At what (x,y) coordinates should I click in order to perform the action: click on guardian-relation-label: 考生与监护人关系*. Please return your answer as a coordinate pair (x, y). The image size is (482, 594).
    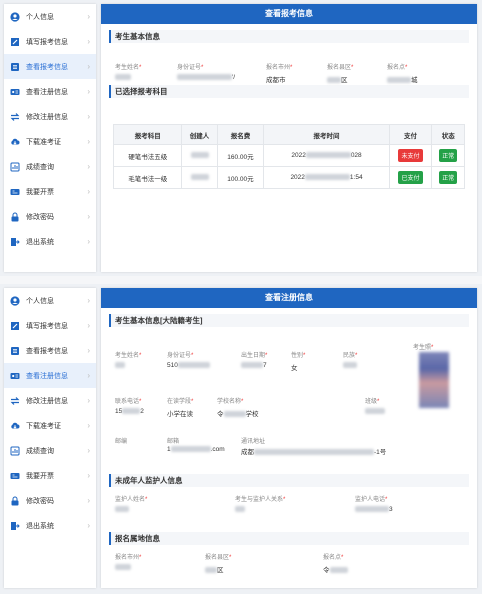
    Looking at the image, I should click on (260, 500).